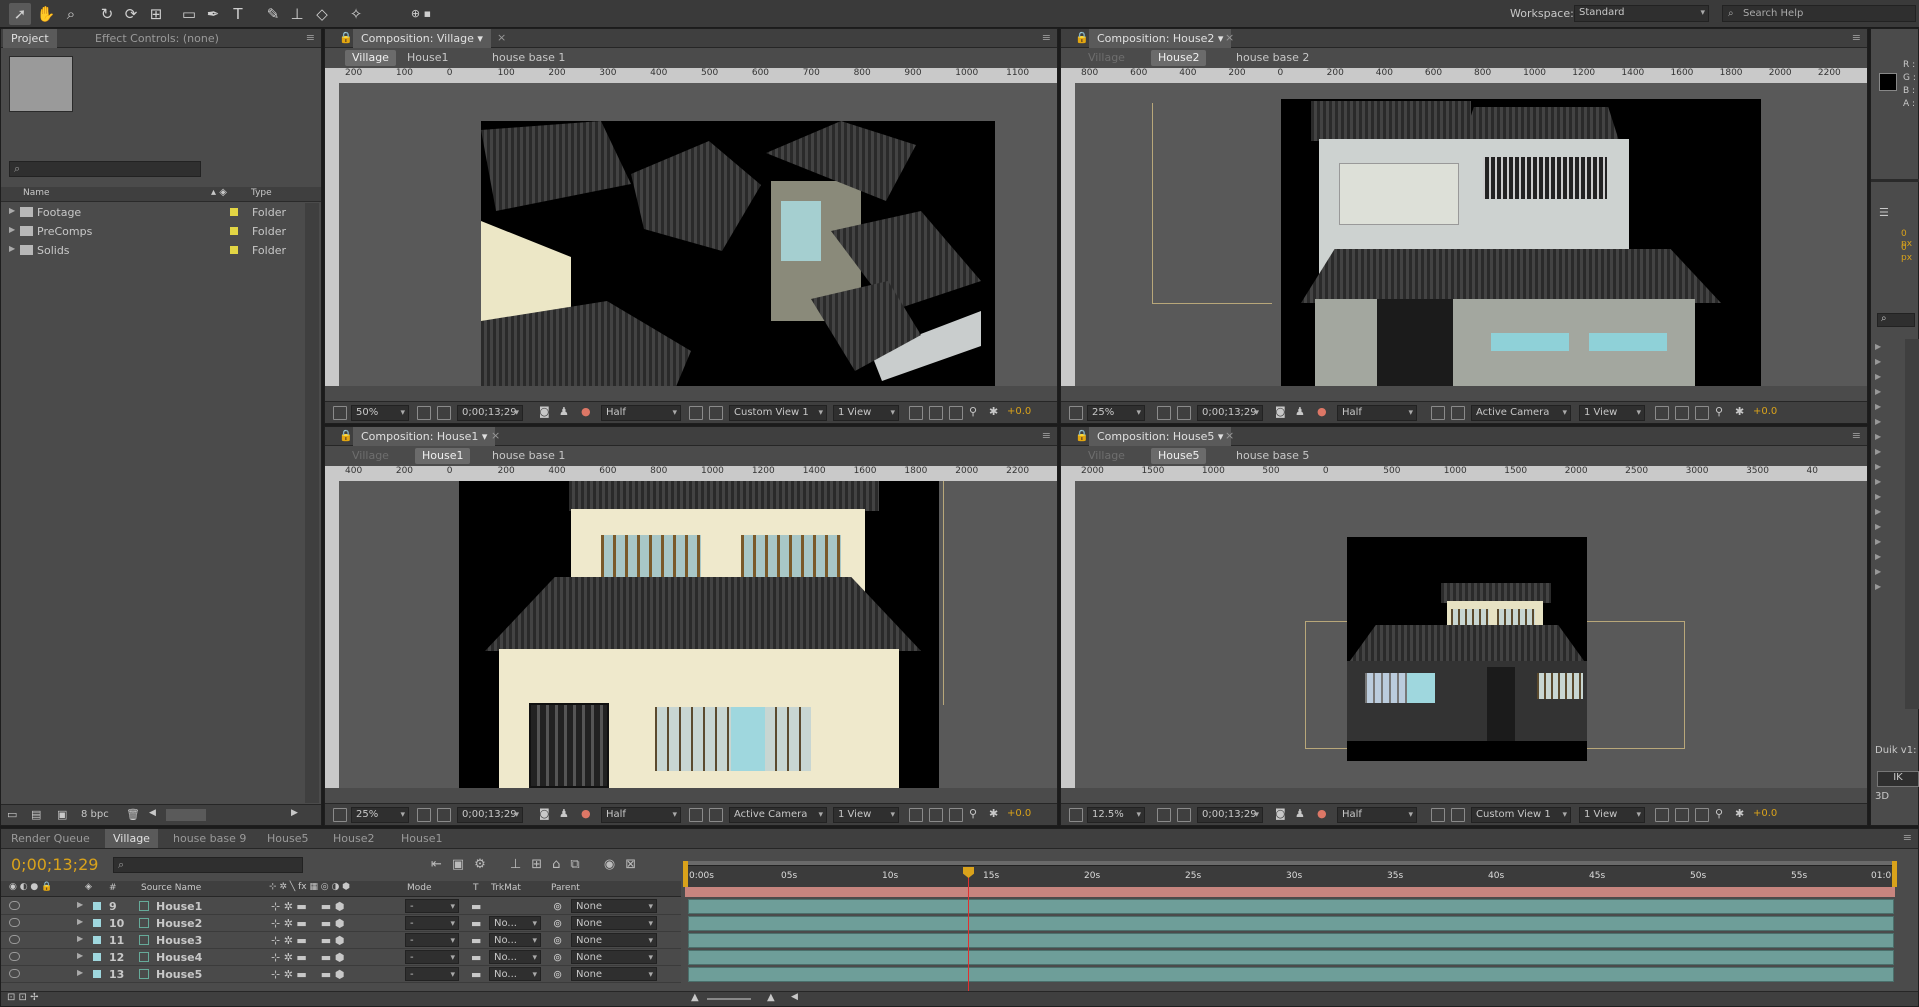 The width and height of the screenshot is (1919, 1007). Describe the element at coordinates (1290, 892) in the screenshot. I see `work-area-range` at that location.